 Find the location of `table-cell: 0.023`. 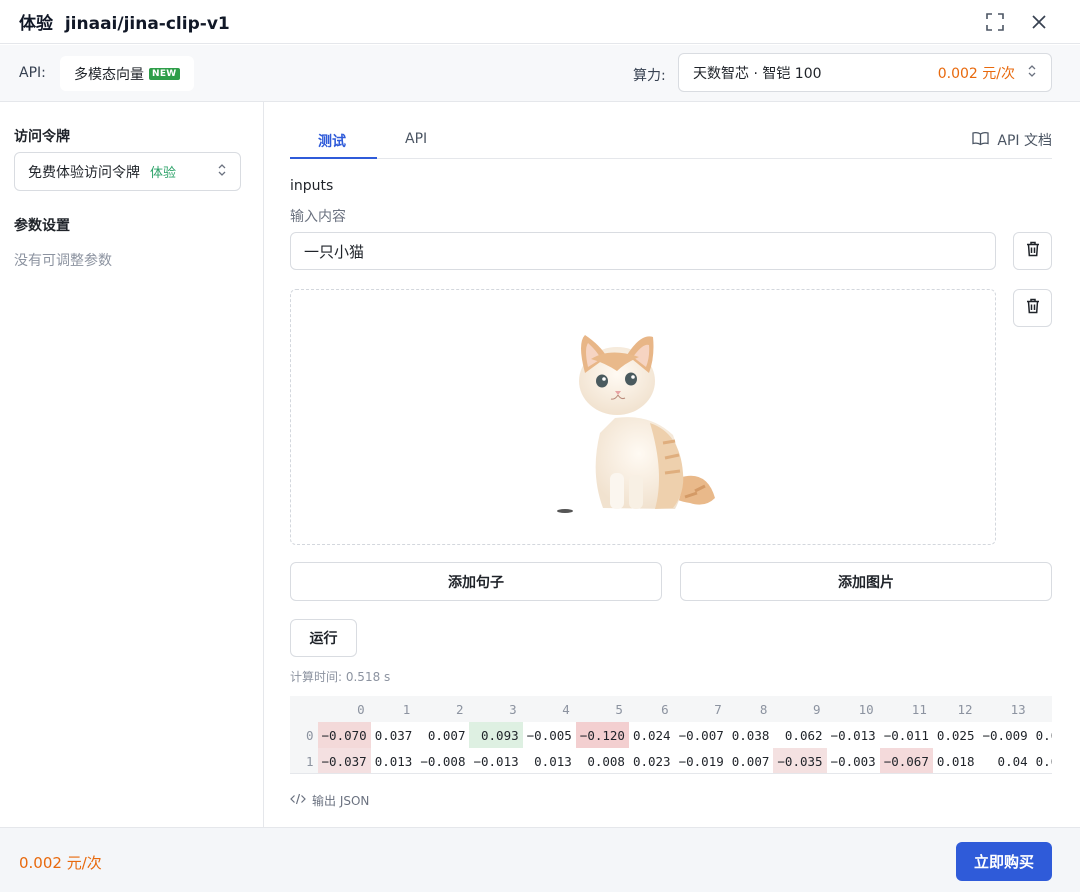

table-cell: 0.023 is located at coordinates (652, 761).